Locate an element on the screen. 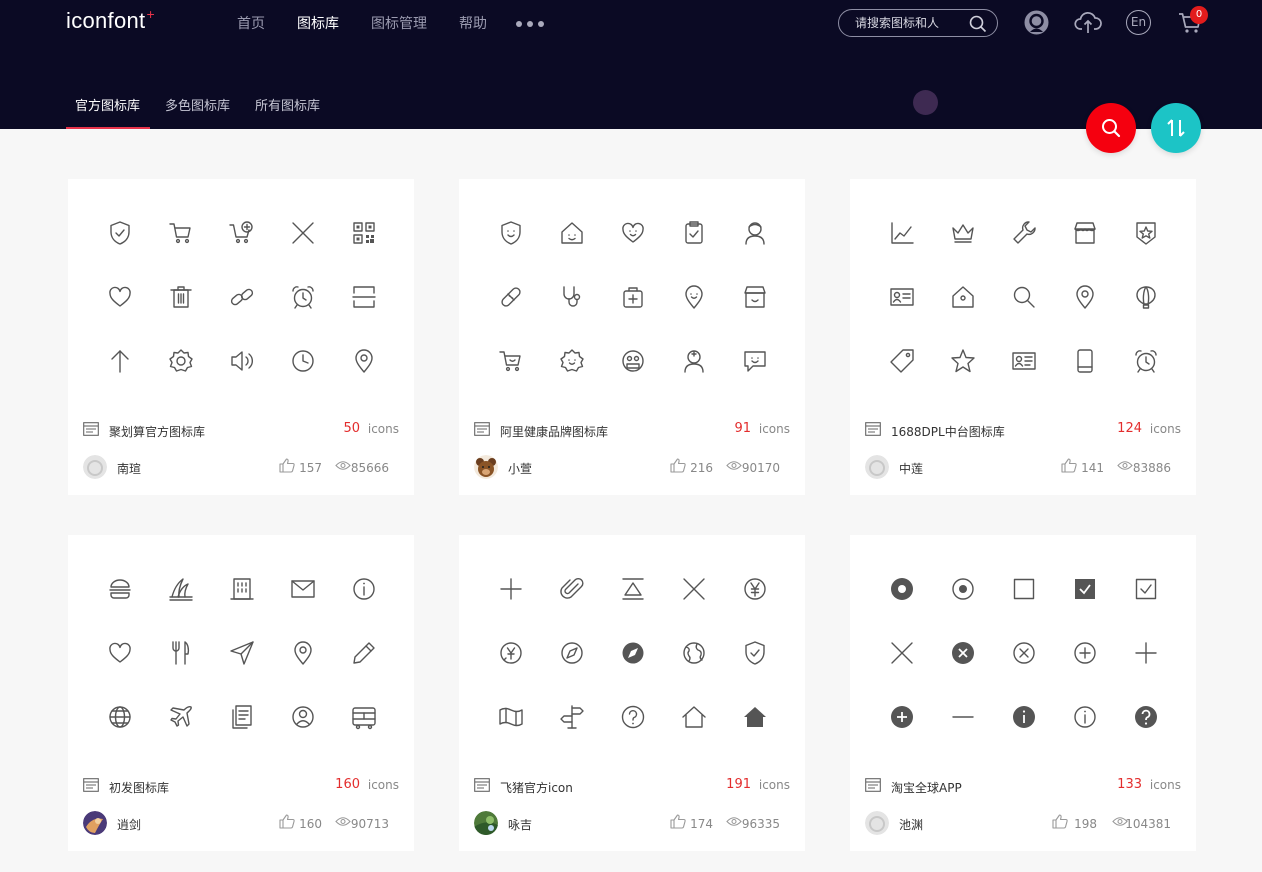 The width and height of the screenshot is (1262, 872). library-name: 阿里健康品牌图标库 is located at coordinates (554, 431).